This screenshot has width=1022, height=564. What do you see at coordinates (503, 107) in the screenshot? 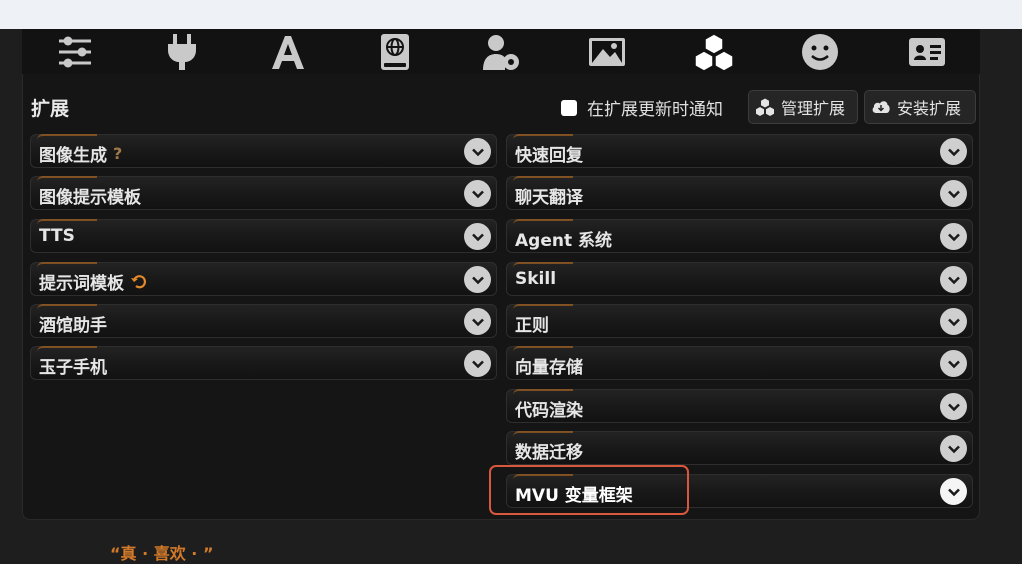
I see `extensions-header: 扩展 在扩展更新时通知 管理扩展 安装扩展` at bounding box center [503, 107].